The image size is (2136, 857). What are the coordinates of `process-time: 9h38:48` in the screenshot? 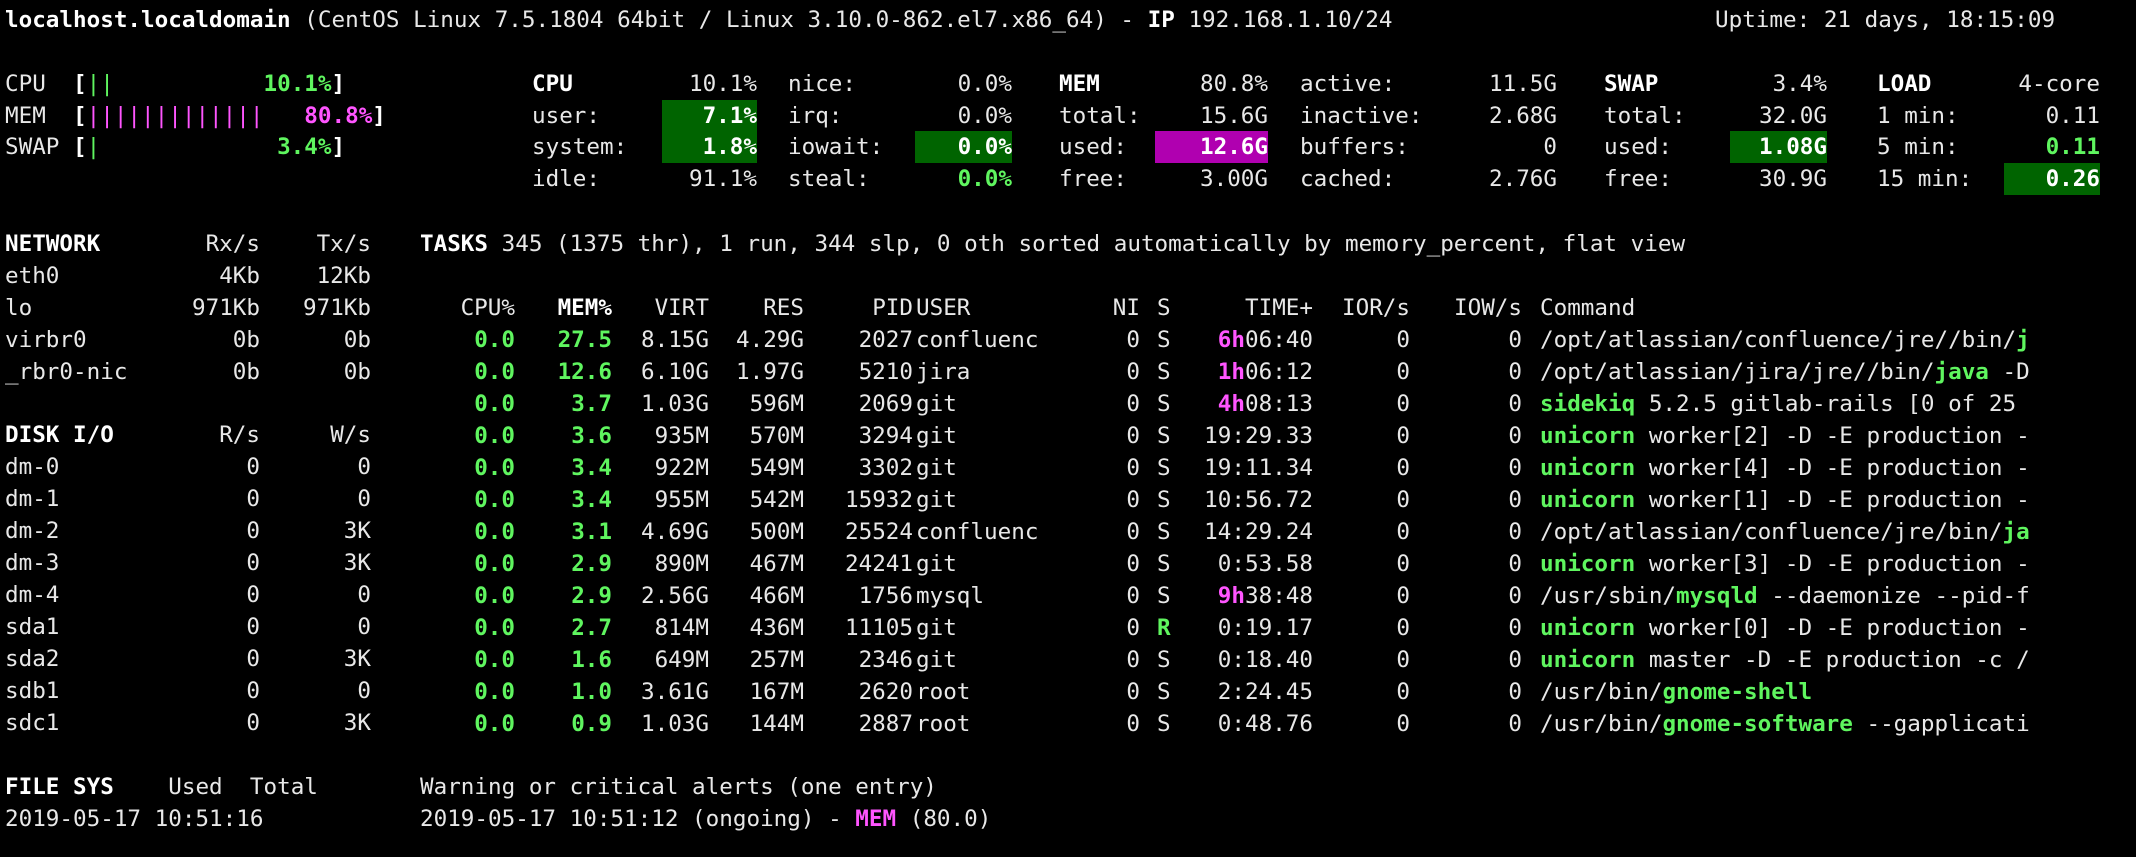 It's located at (1251, 596).